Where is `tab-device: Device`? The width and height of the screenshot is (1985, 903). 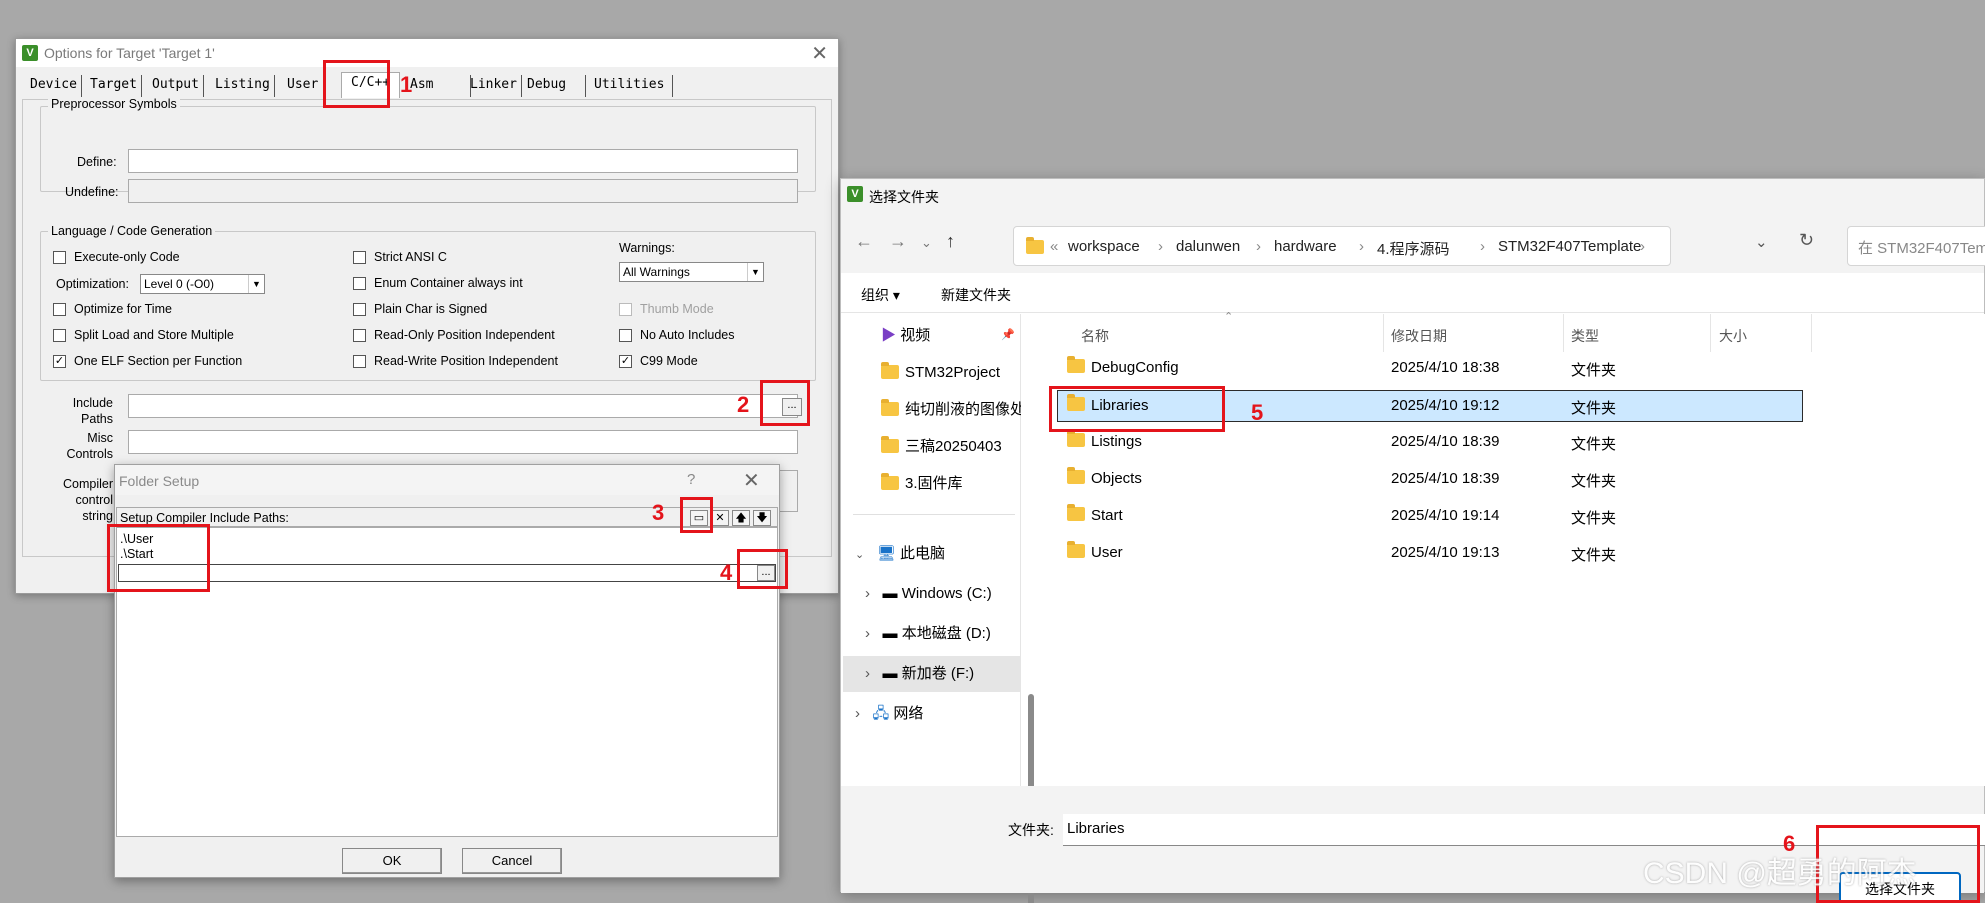
tab-device: Device is located at coordinates (54, 86).